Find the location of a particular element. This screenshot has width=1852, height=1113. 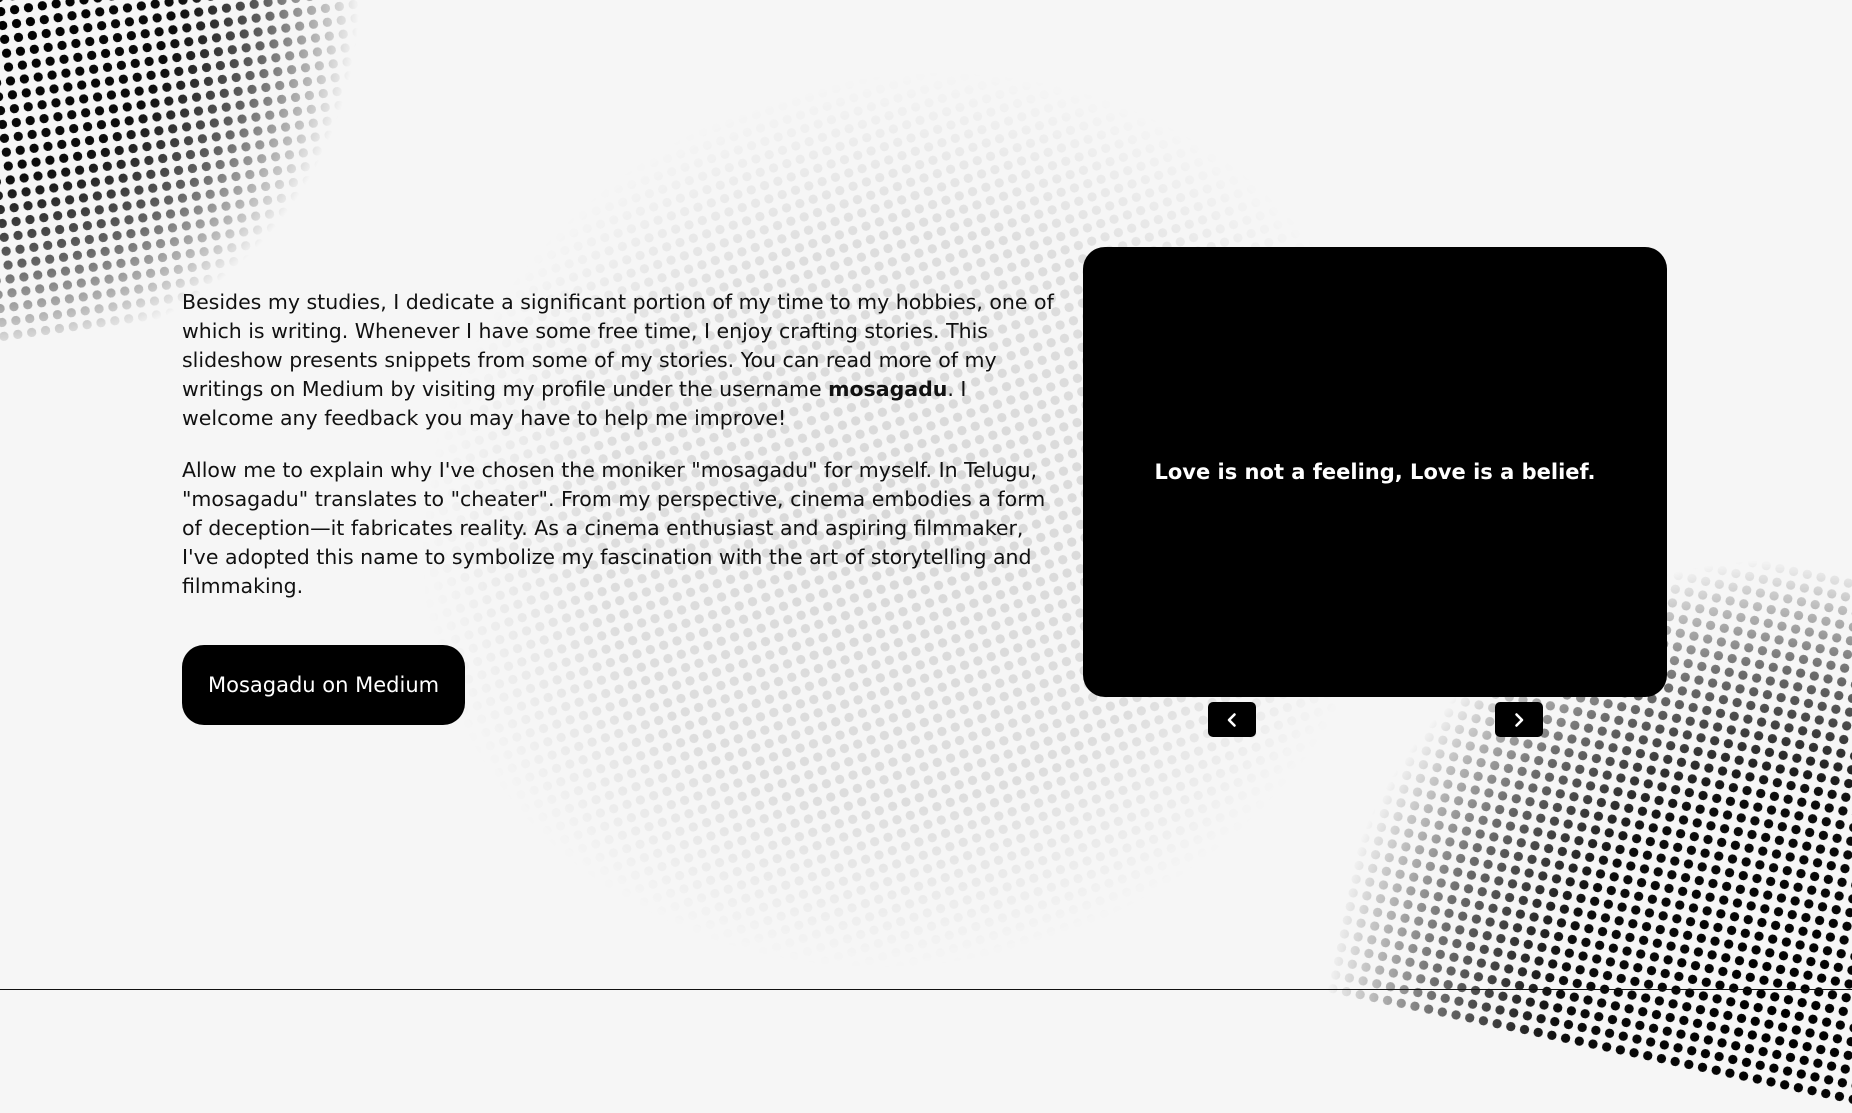

slide-quote: Love is not a feeling, Love is a belief. is located at coordinates (1375, 472).